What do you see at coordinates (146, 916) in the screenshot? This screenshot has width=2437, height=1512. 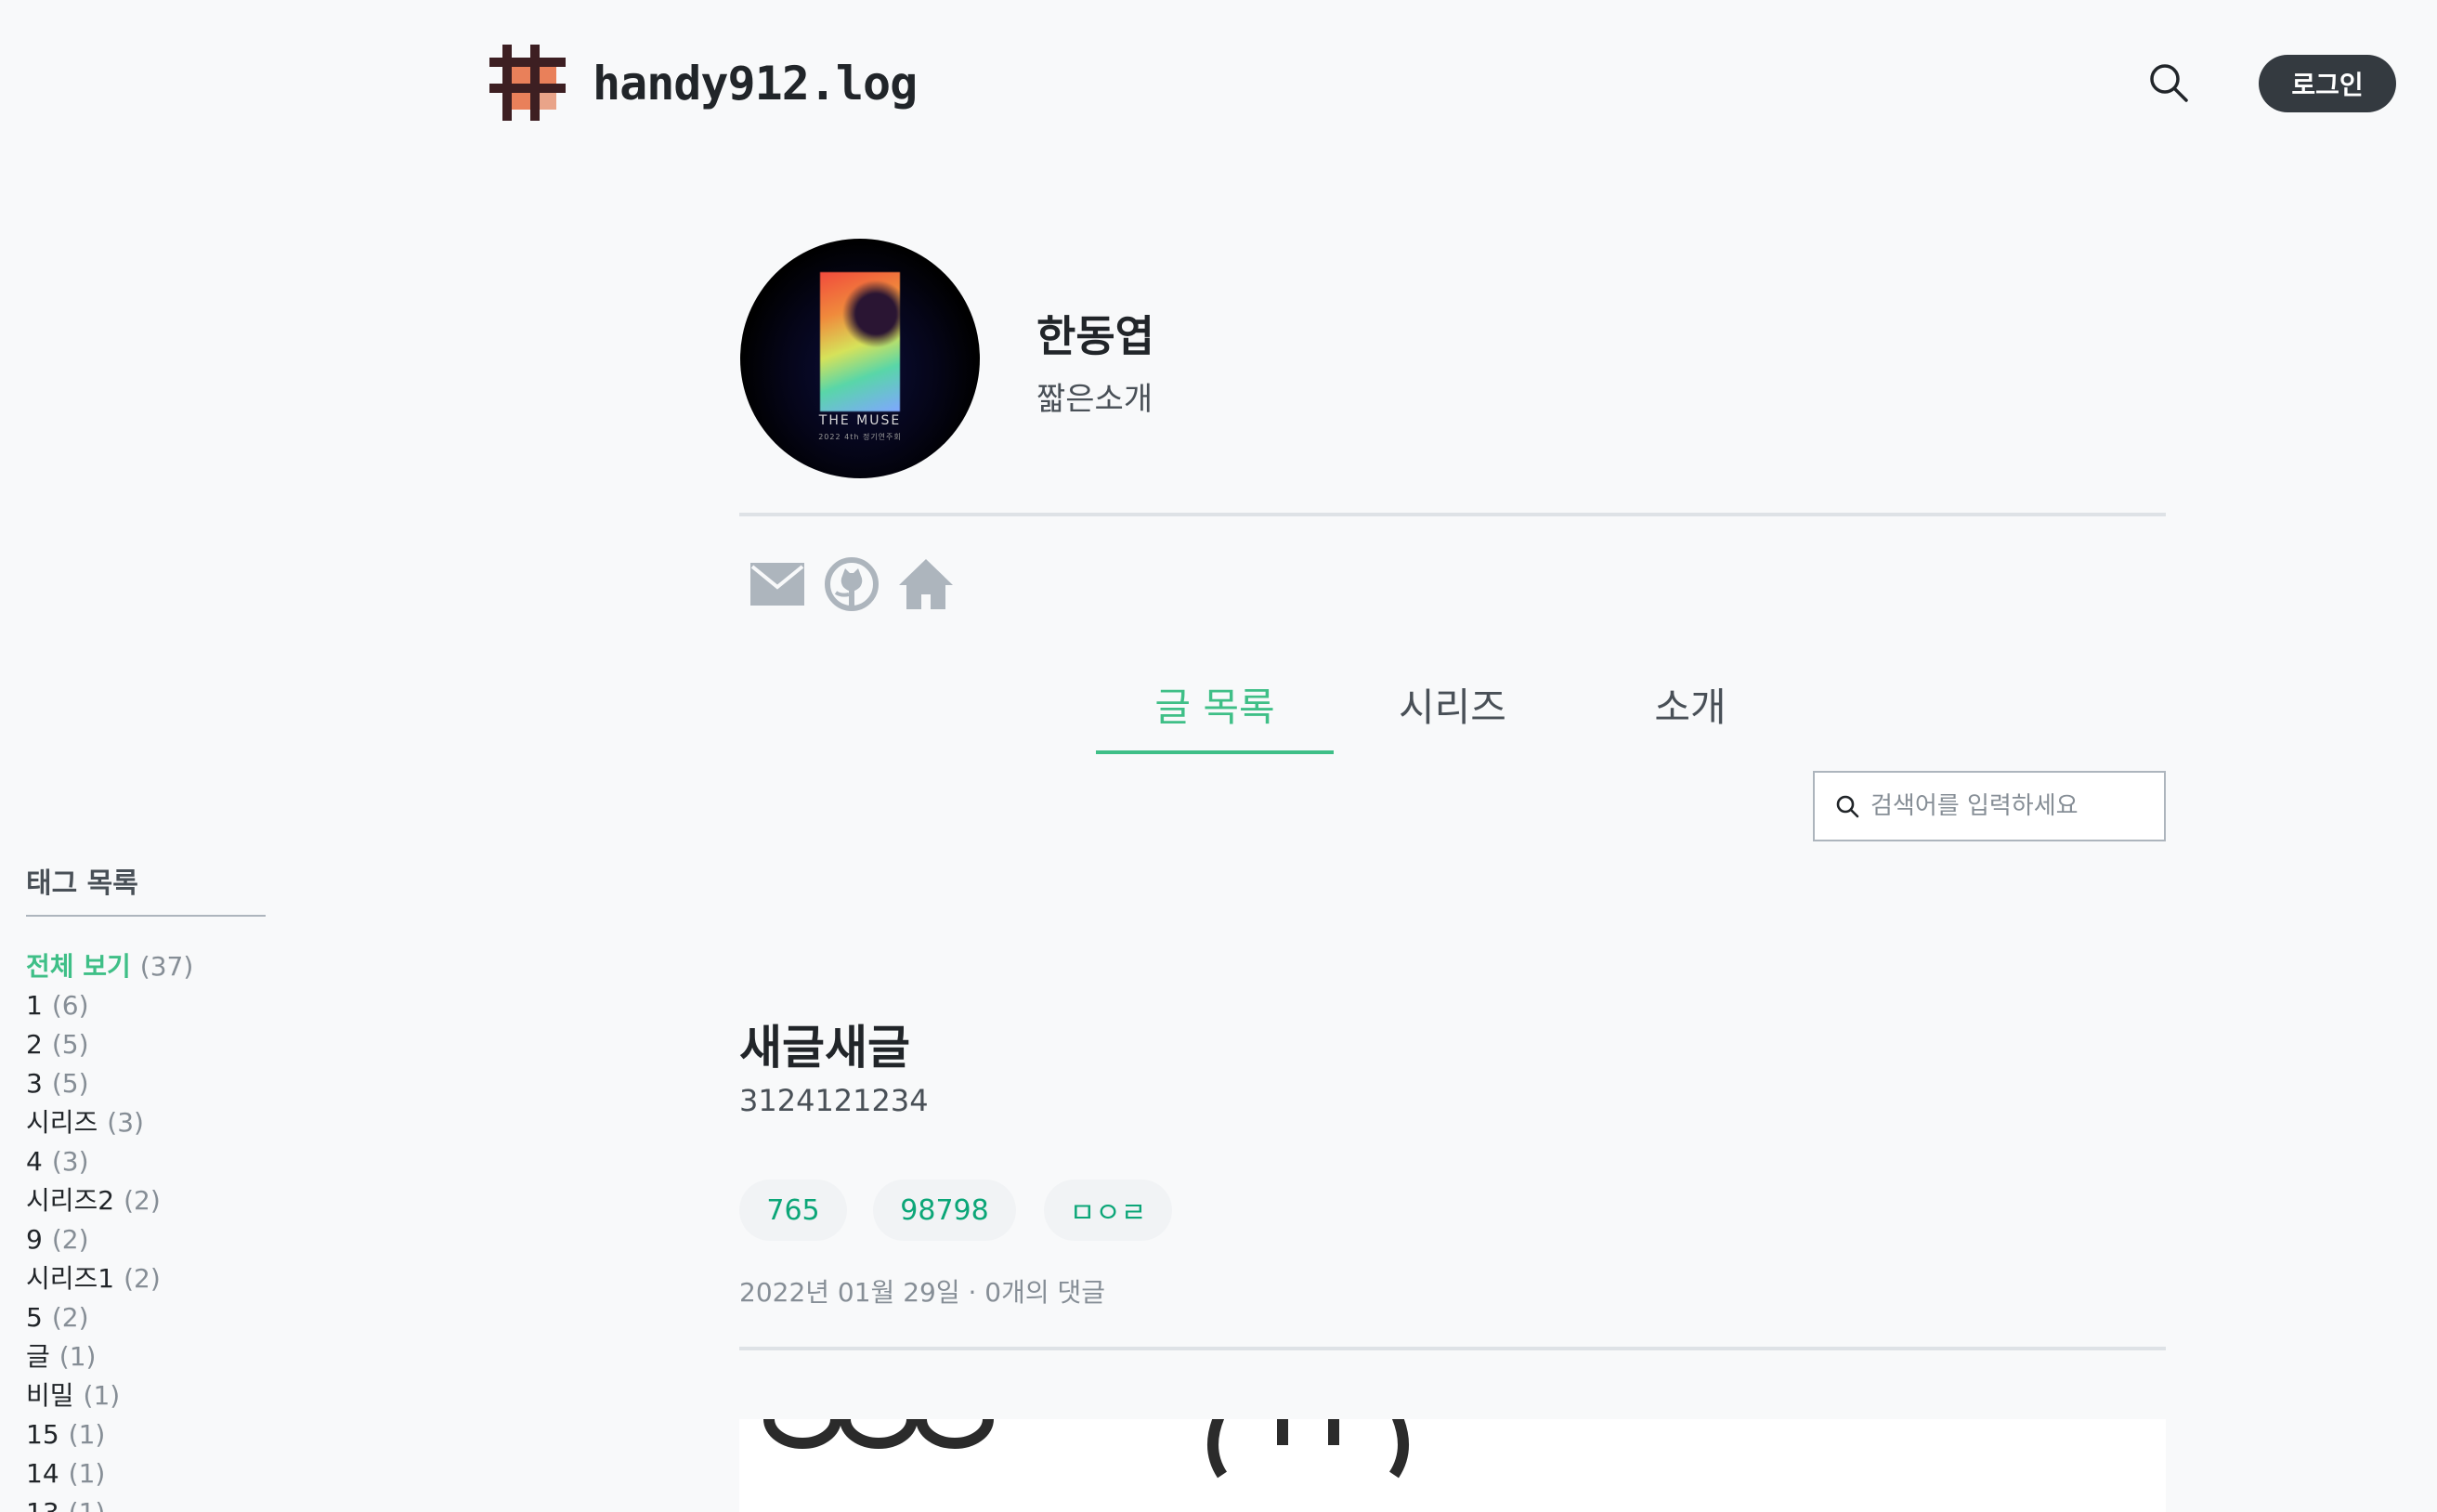 I see `tag-list-divider` at bounding box center [146, 916].